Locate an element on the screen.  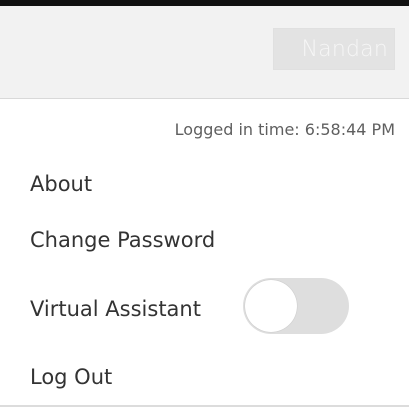
menu-item-virtual-assistant: Virtual Assistant is located at coordinates (115, 309).